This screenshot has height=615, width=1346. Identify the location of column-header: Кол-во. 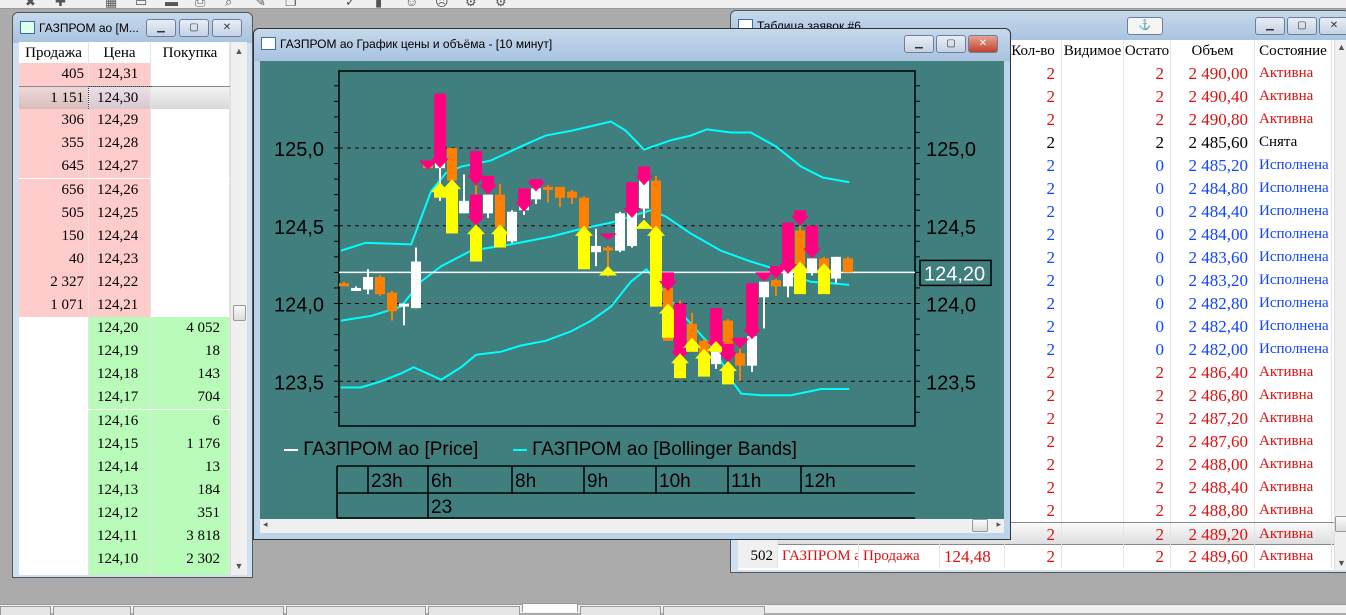
(1033, 51).